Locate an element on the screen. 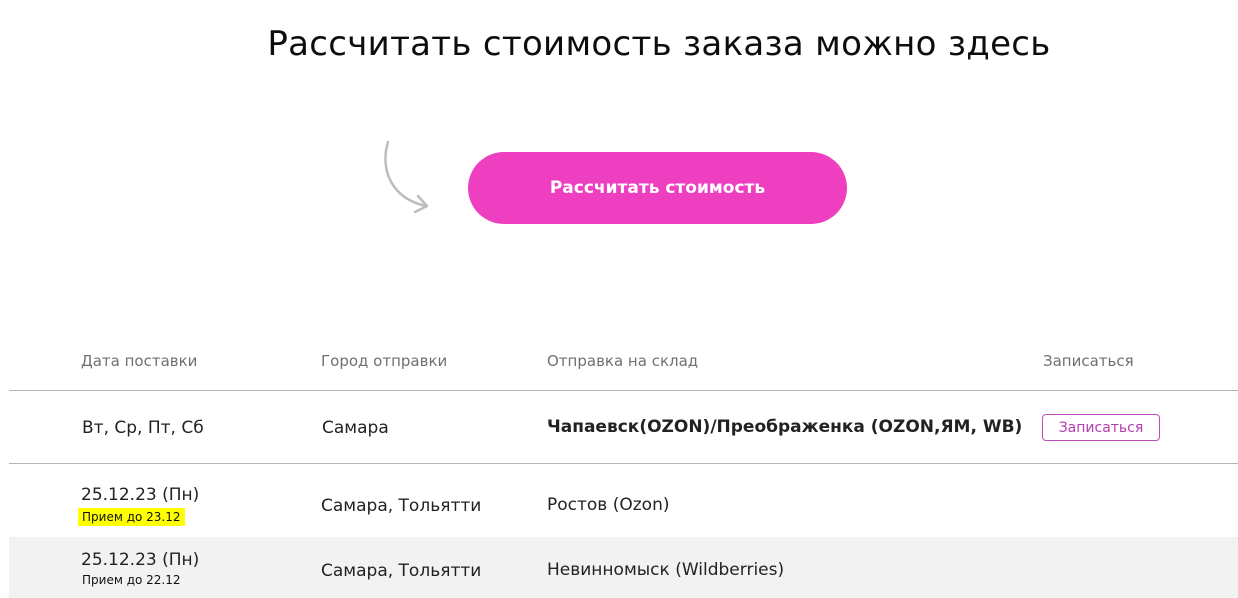 The image size is (1238, 598). acceptance-deadline: Прием до 23.12 is located at coordinates (131, 517).